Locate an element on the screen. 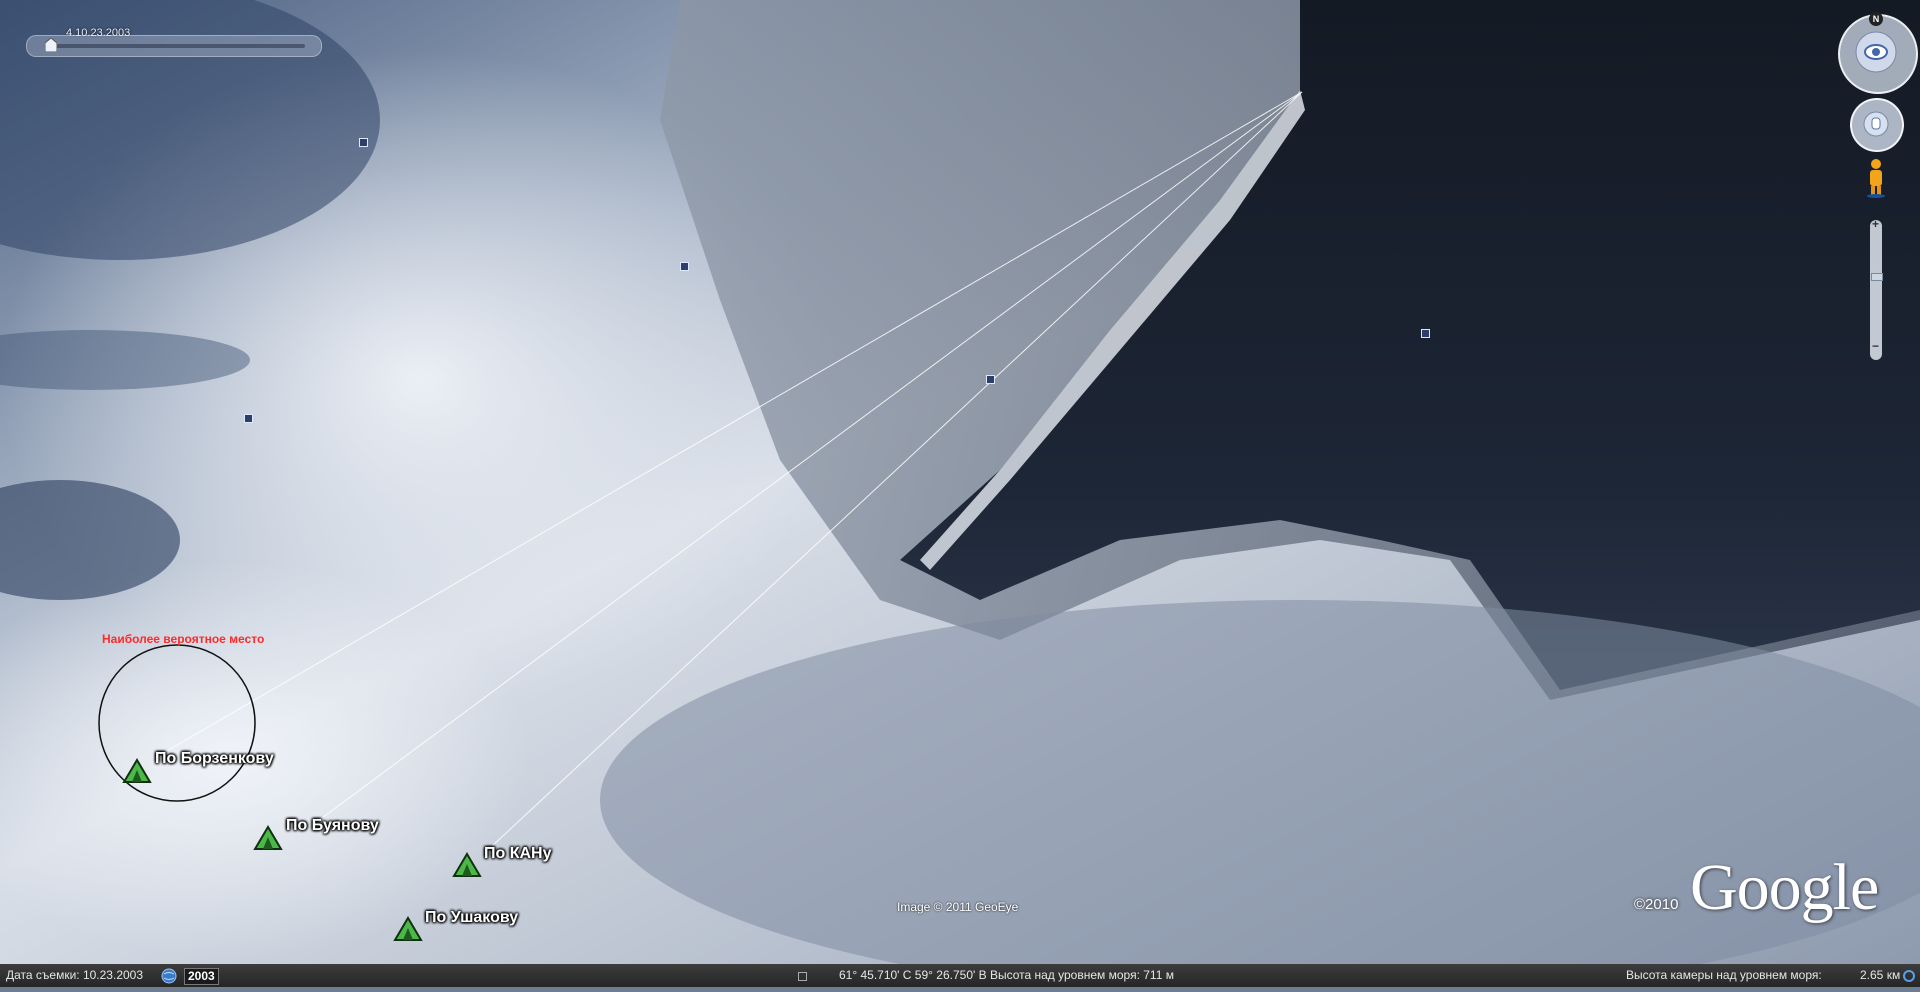 The height and width of the screenshot is (992, 1920). tent-marker-kan is located at coordinates (467, 865).